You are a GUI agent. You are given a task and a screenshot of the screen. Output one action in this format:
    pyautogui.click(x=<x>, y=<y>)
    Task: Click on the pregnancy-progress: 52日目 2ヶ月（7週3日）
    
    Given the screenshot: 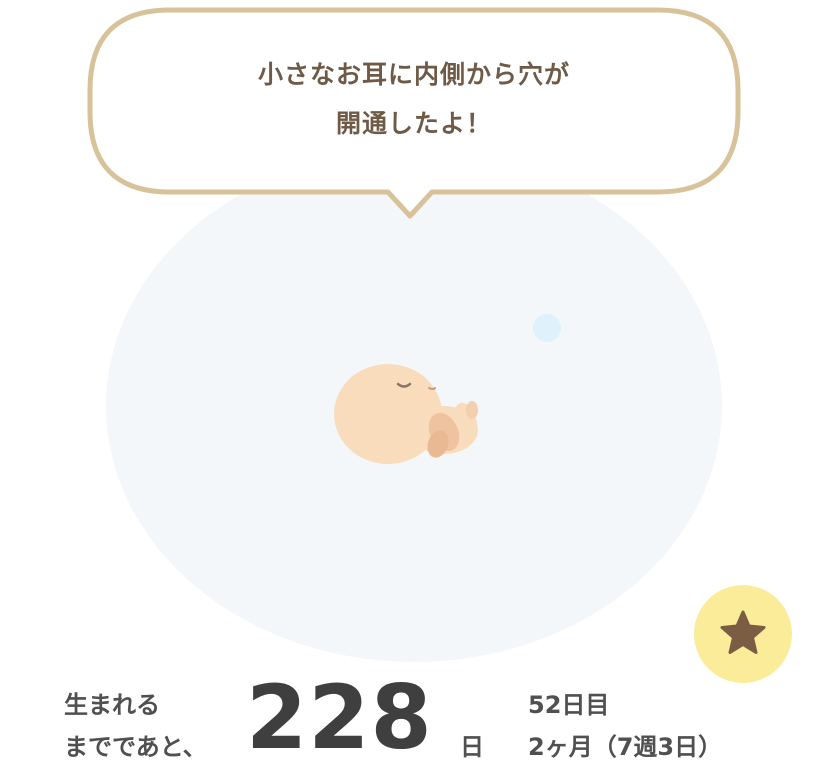 What is the action you would take?
    pyautogui.click(x=625, y=726)
    